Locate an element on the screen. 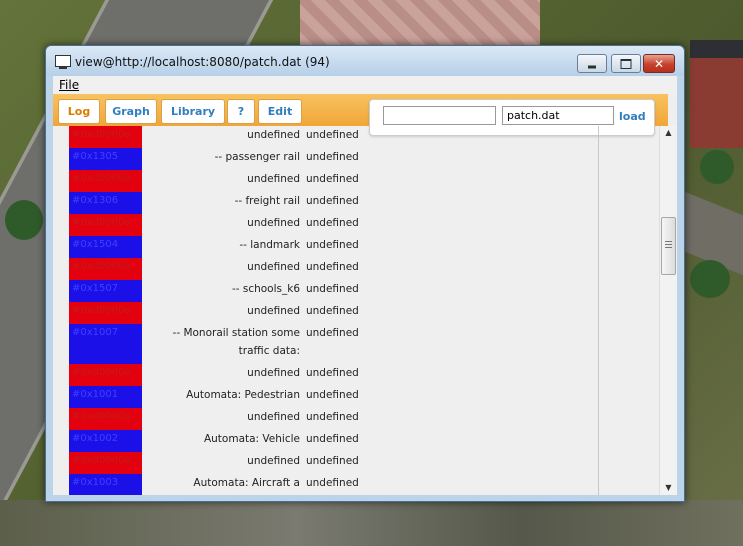  url-input is located at coordinates (439, 115).